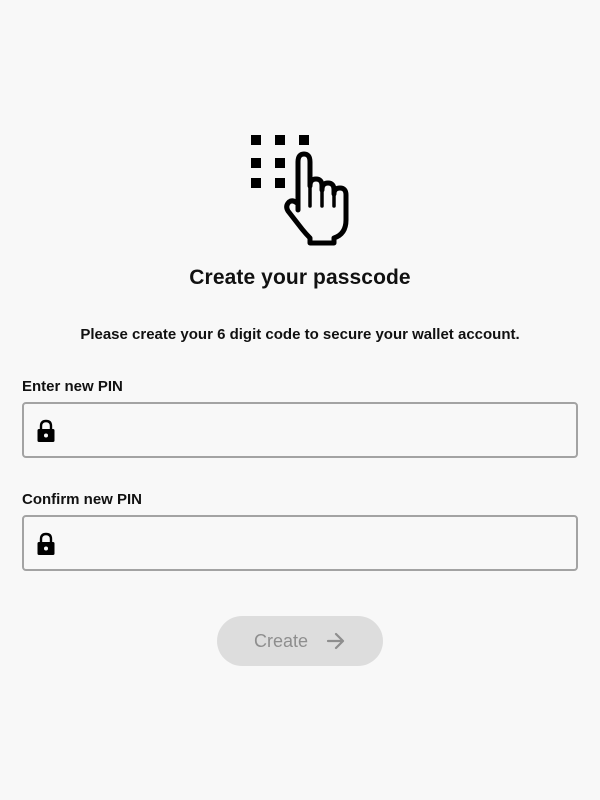 This screenshot has height=800, width=600. I want to click on create-button: Create, so click(300, 641).